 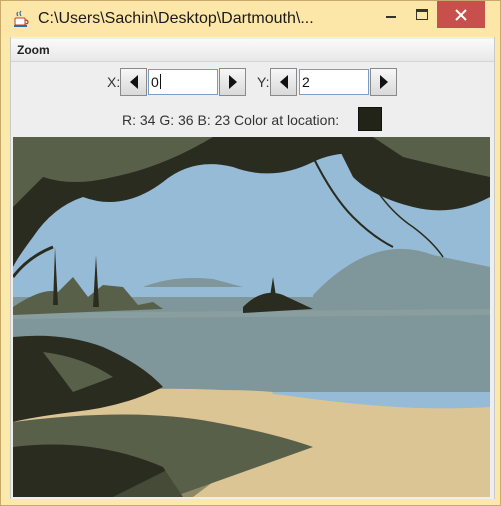 What do you see at coordinates (33, 50) in the screenshot?
I see `menu-zoom: Zoom` at bounding box center [33, 50].